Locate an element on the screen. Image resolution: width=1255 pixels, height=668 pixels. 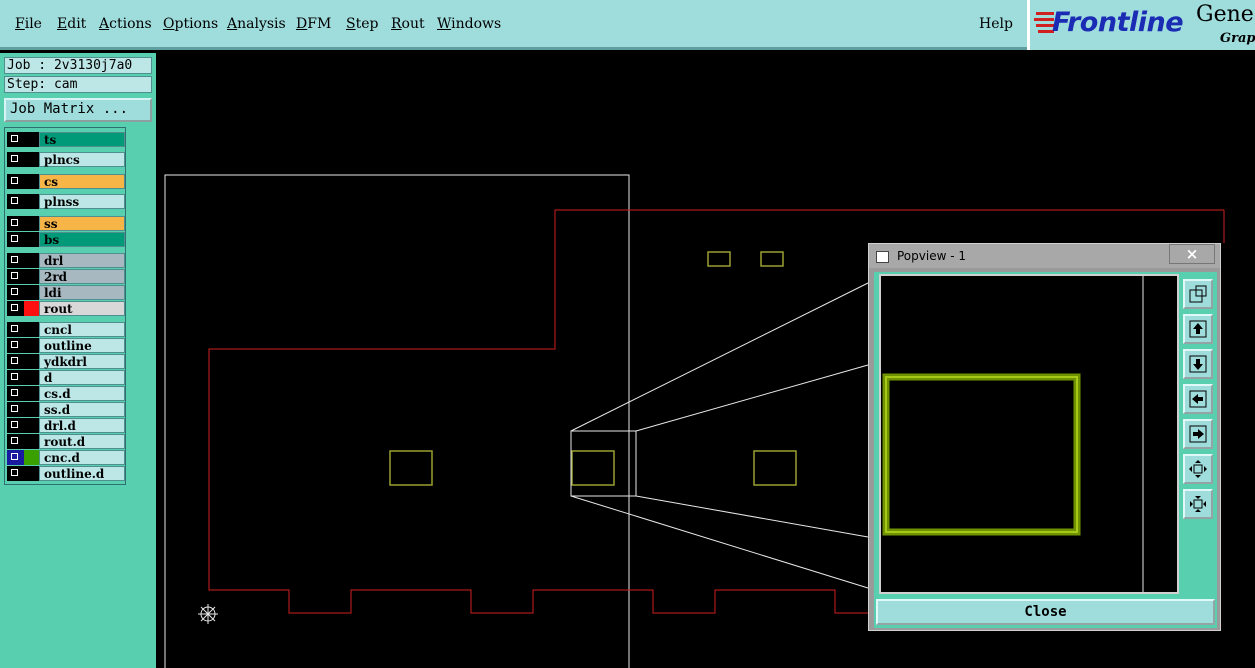
menu-actions: Actions is located at coordinates (125, 24).